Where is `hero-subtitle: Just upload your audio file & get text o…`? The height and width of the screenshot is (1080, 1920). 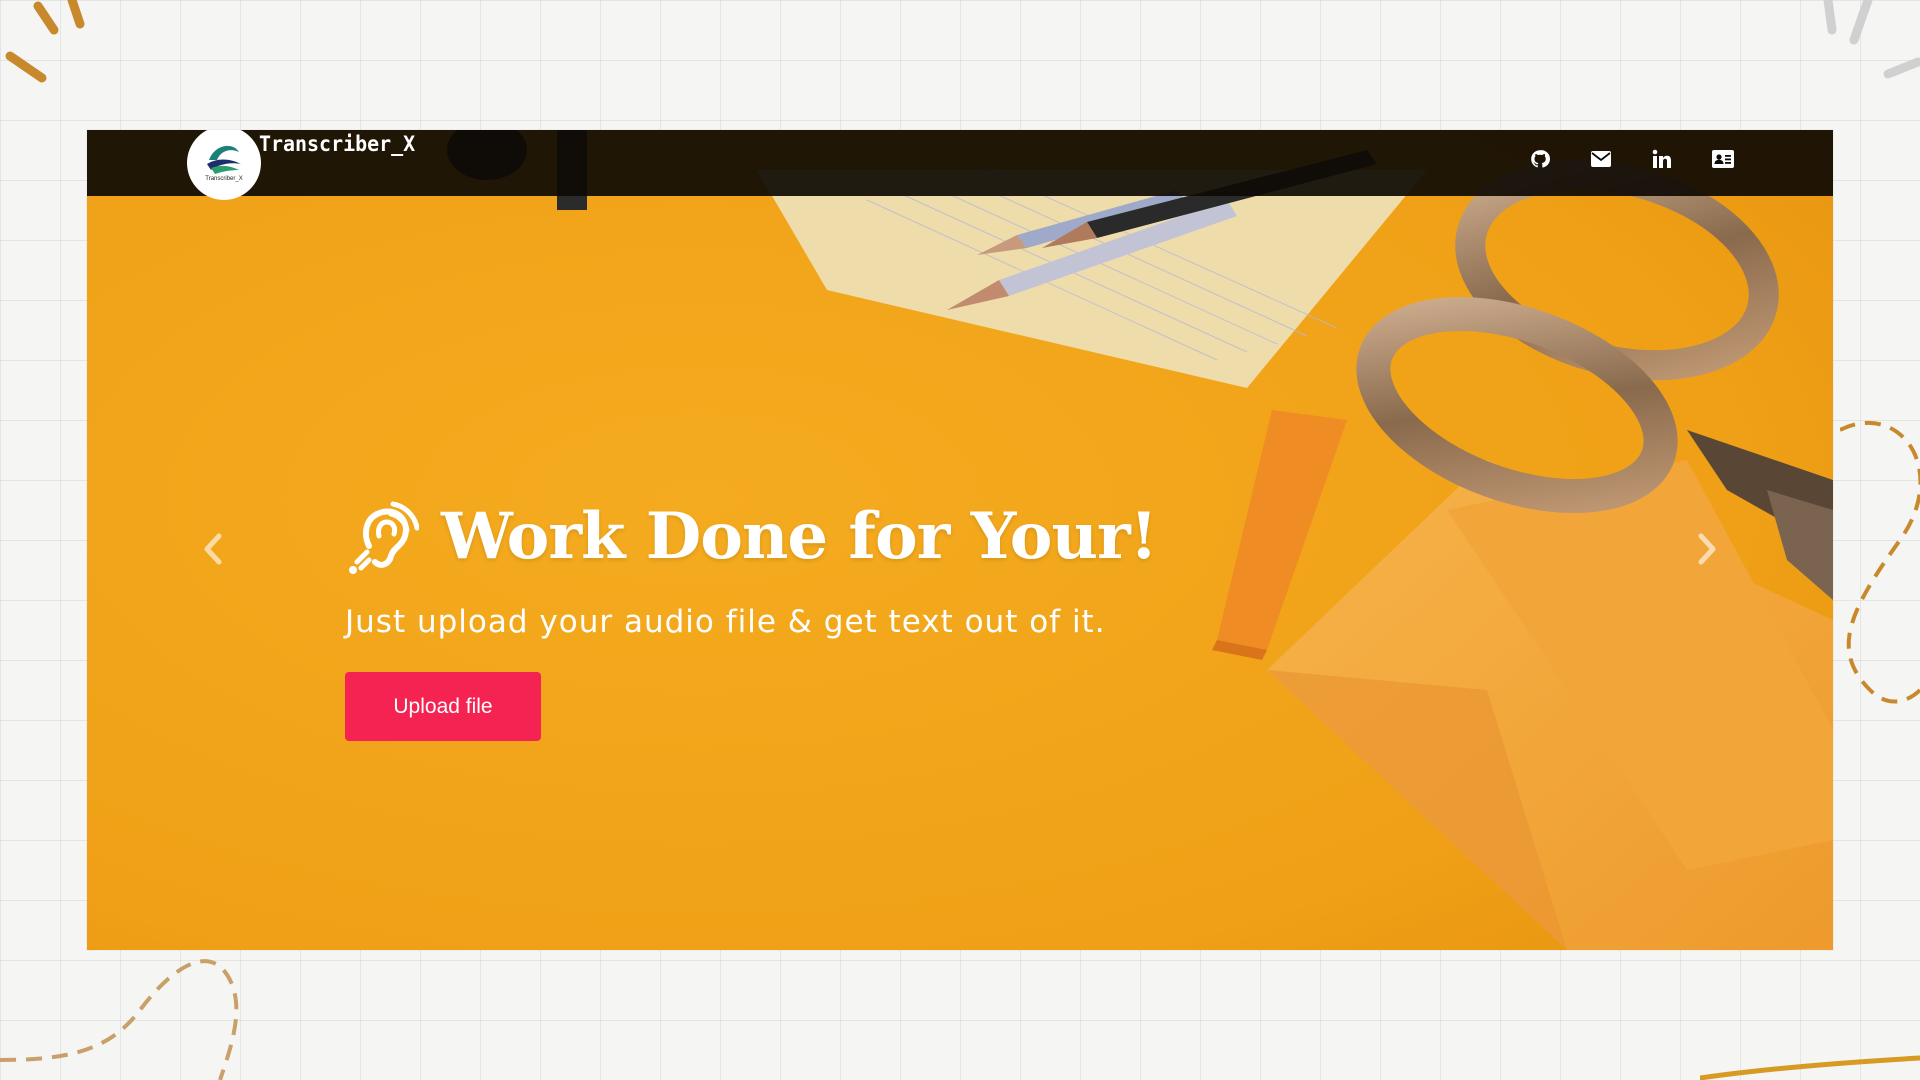
hero-subtitle: Just upload your audio file & get text o… is located at coordinates (725, 622).